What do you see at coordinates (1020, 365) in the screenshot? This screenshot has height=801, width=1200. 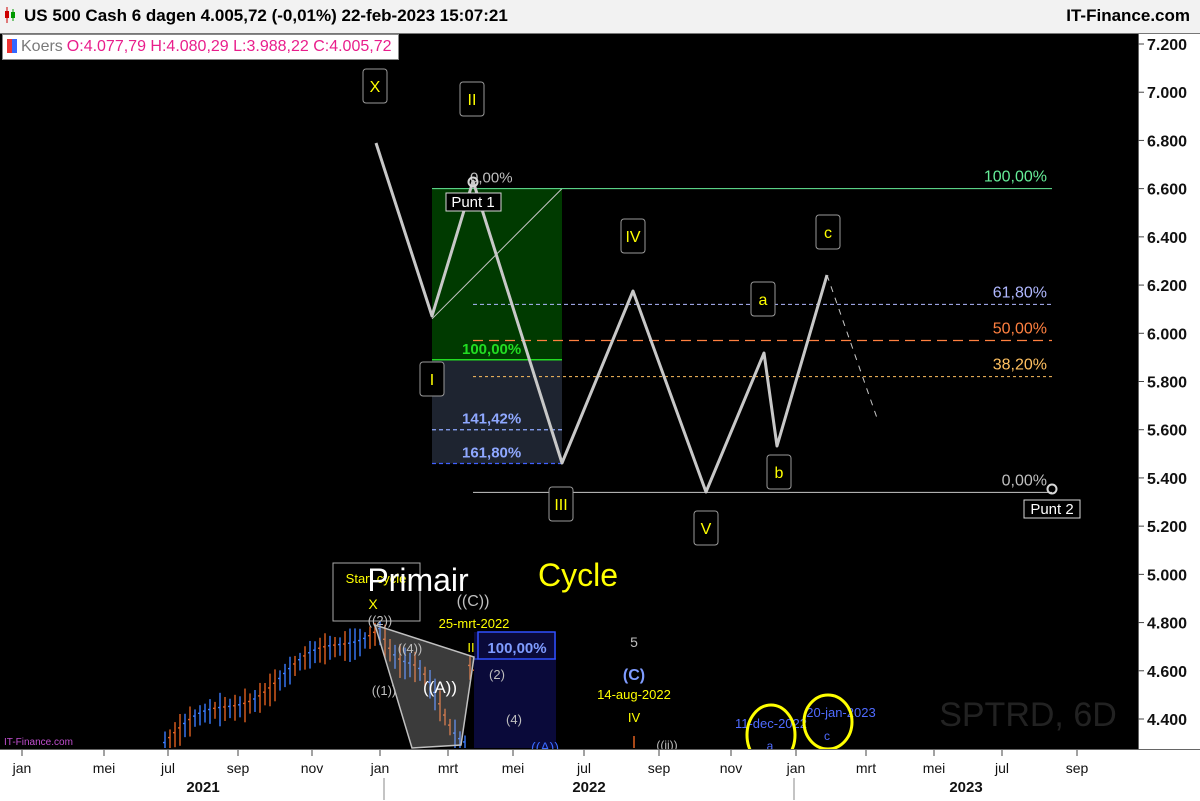 I see `fib-ret-label-3: 38,20%` at bounding box center [1020, 365].